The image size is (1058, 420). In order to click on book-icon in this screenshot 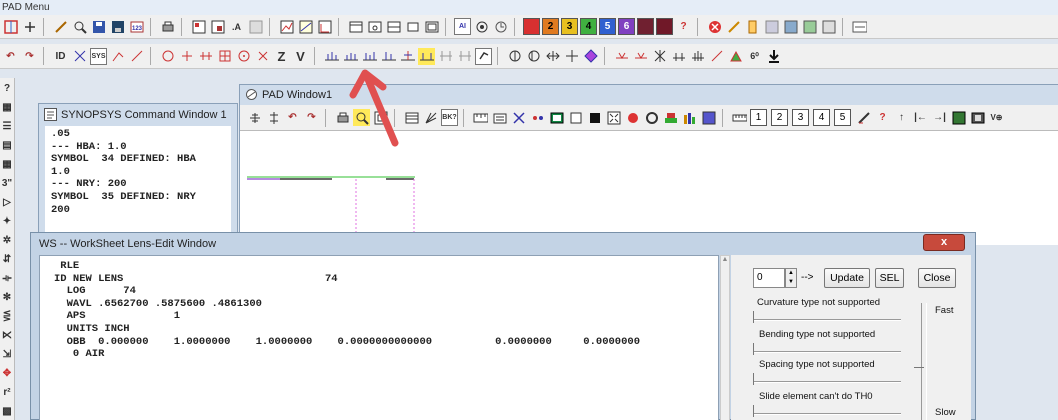, I will do `click(752, 26)`.